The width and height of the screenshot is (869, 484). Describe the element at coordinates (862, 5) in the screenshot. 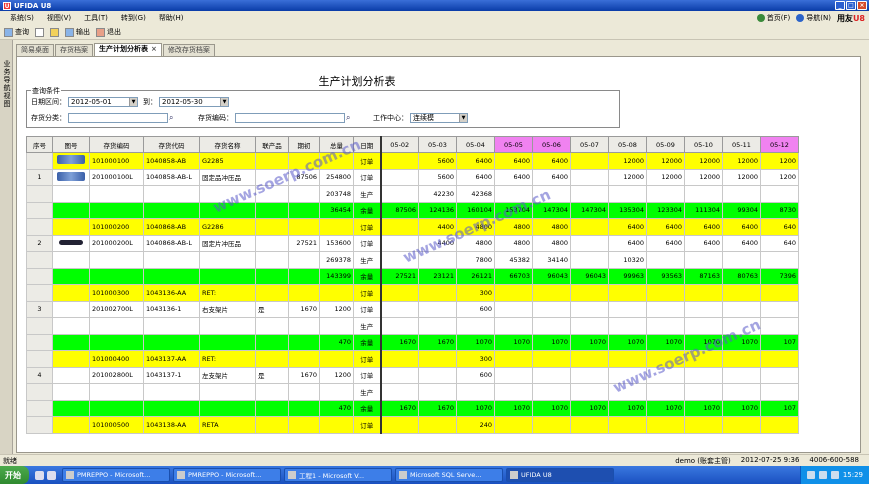

I see `close-button: ×` at that location.